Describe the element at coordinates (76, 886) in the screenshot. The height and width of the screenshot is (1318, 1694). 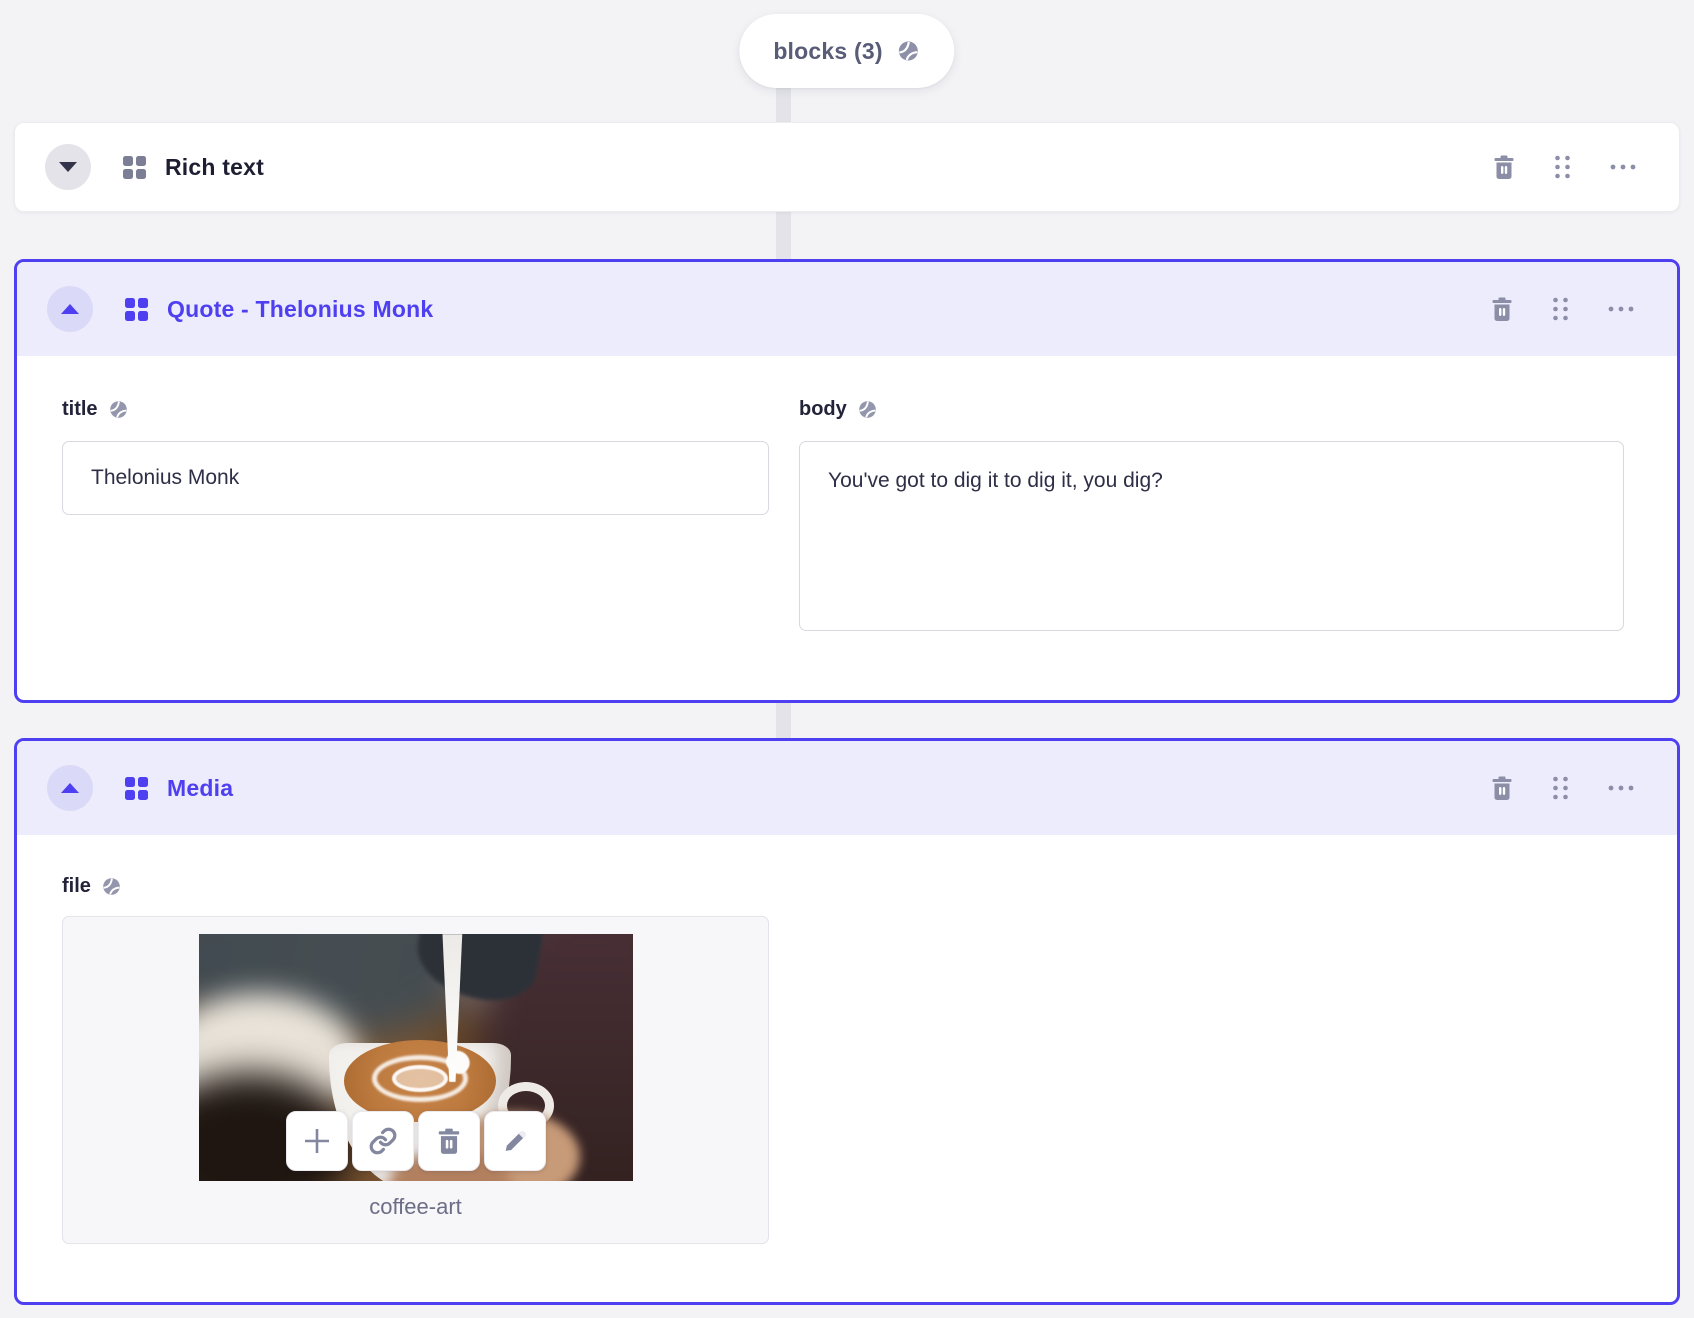
I see `field-label: file` at that location.